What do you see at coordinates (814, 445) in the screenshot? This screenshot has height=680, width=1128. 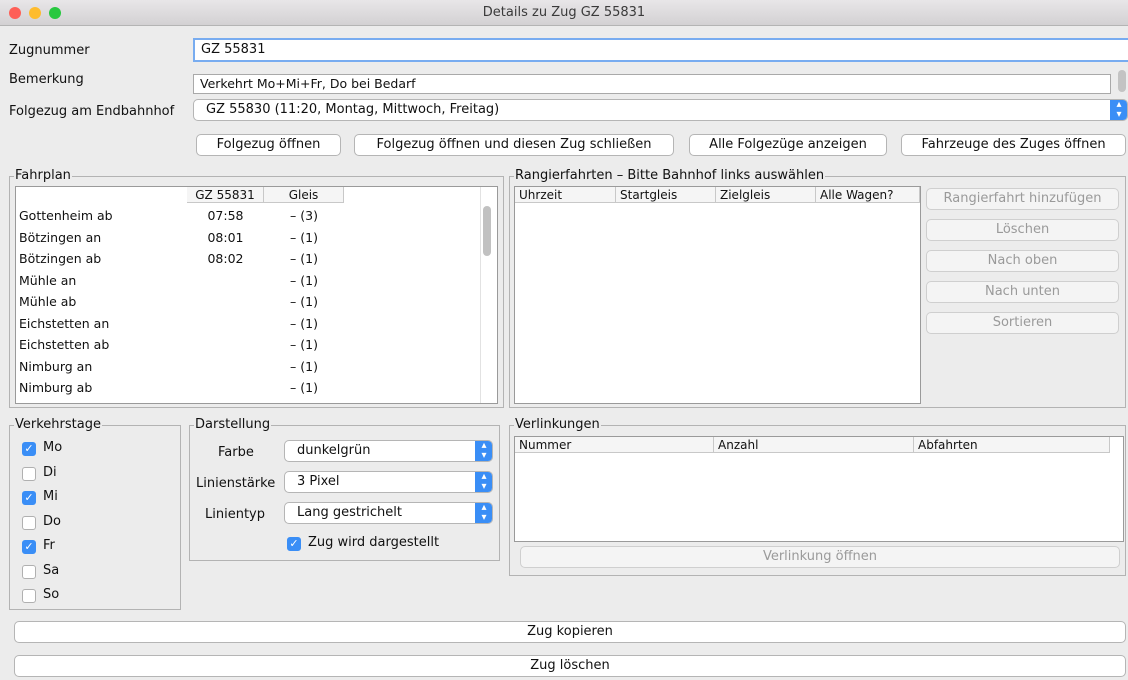 I see `verlink-col-anzahl: Anzahl` at bounding box center [814, 445].